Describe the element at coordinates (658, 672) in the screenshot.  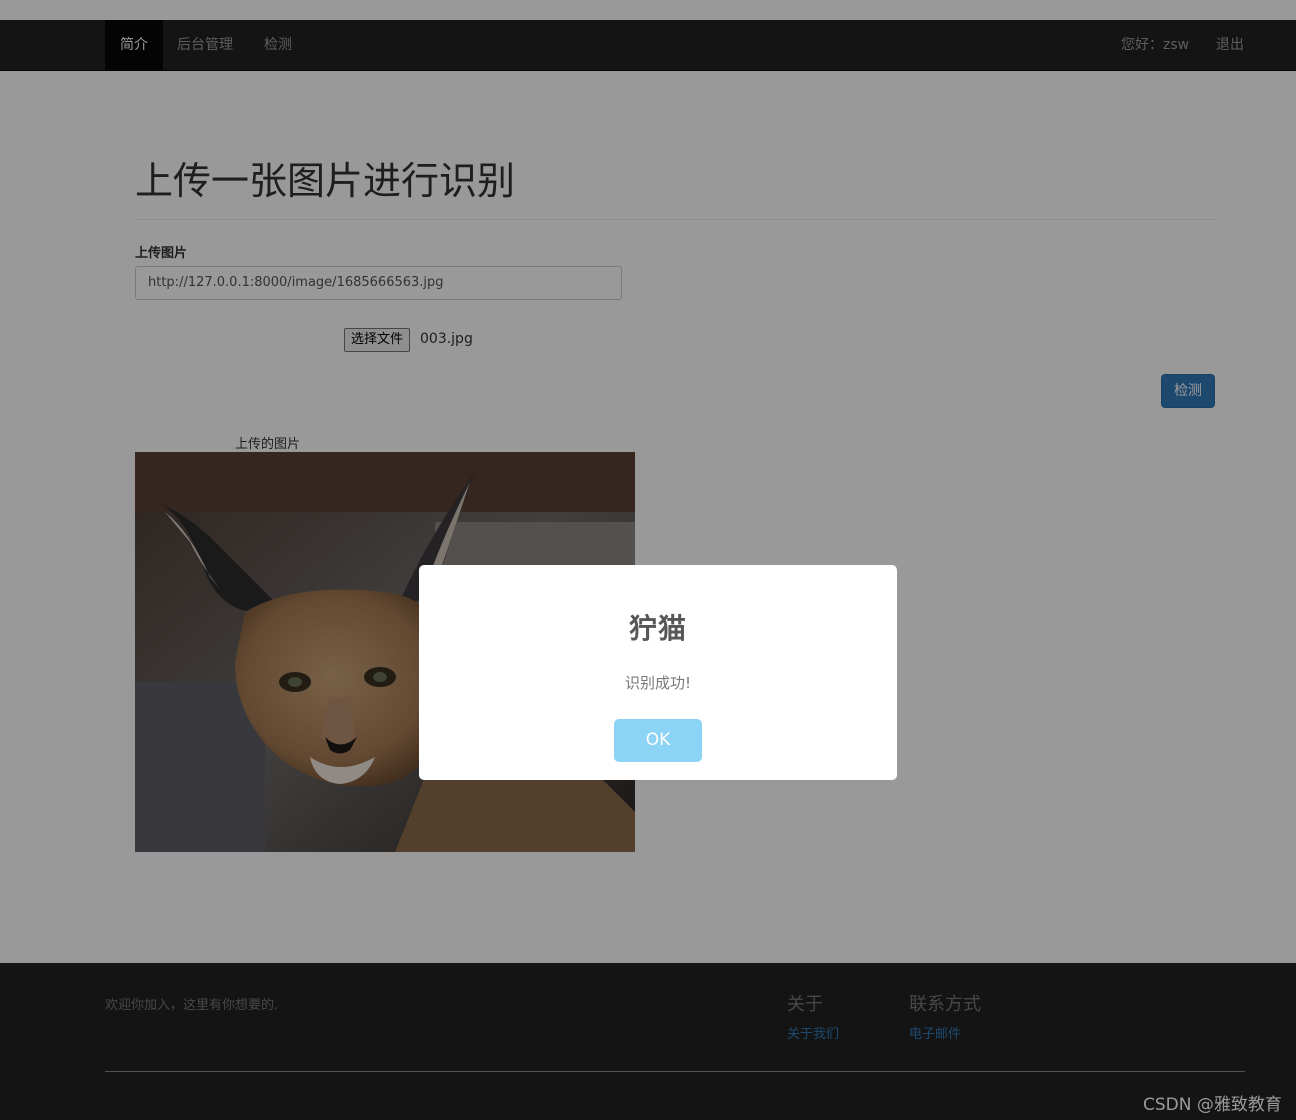
I see `result-dialog: 狞猫 识别成功! OK` at that location.